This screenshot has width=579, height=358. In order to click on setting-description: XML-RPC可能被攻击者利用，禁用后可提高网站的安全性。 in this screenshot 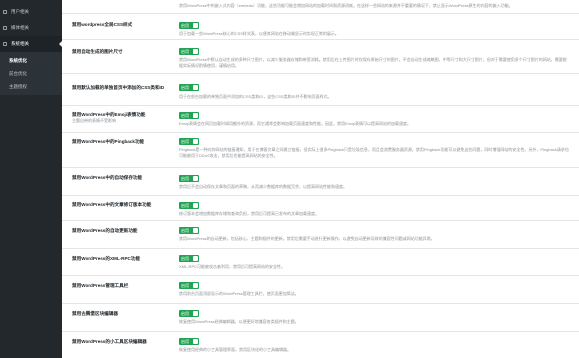, I will do `click(232, 266)`.